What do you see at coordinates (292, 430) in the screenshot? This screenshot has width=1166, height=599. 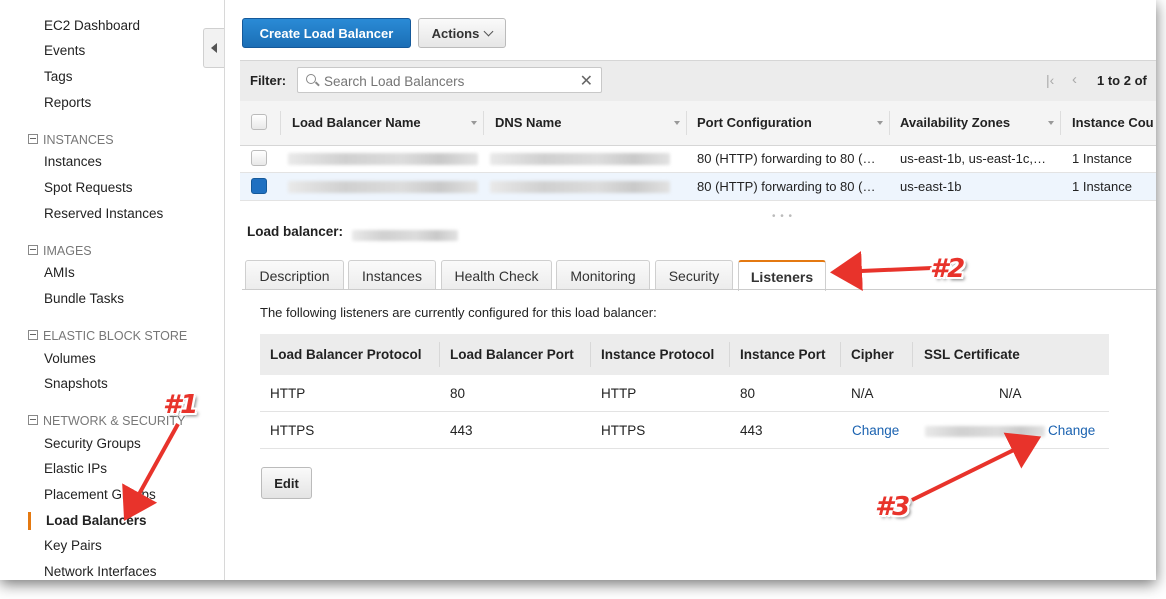 I see `listener-lb-protocol: HTTPS` at bounding box center [292, 430].